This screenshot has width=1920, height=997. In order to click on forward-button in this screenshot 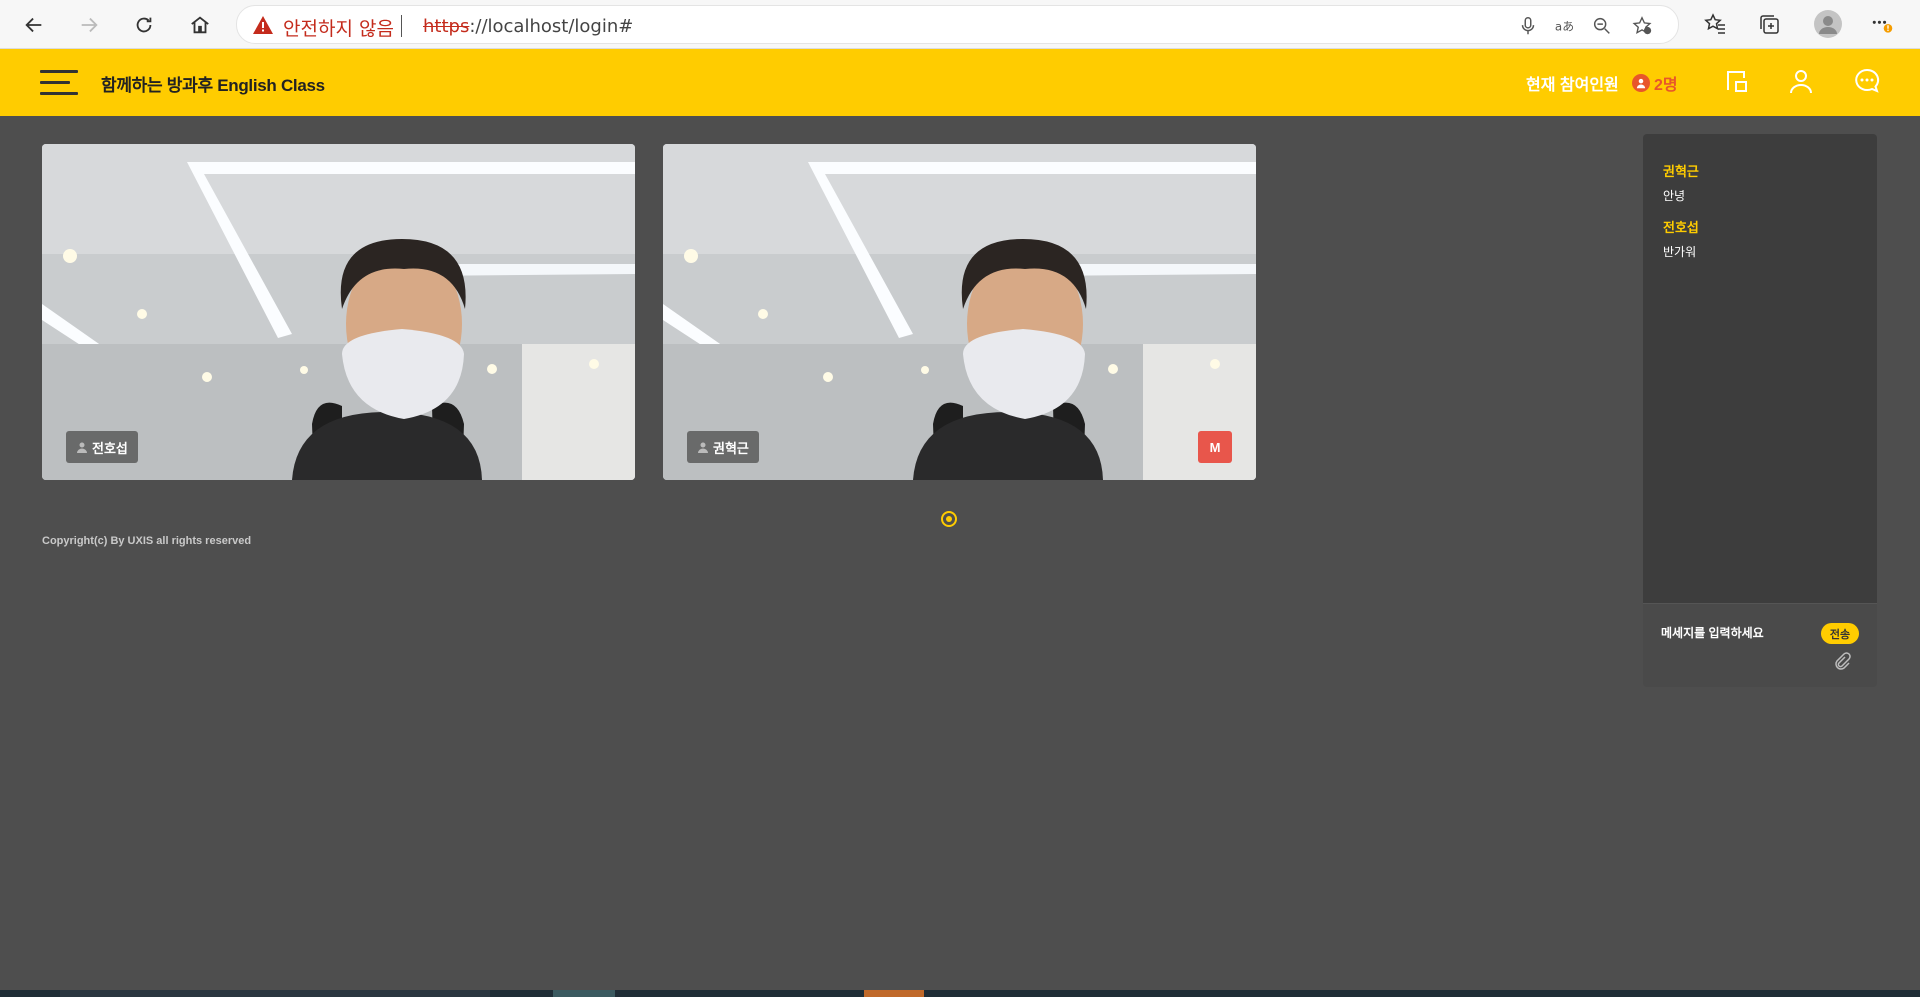, I will do `click(89, 25)`.